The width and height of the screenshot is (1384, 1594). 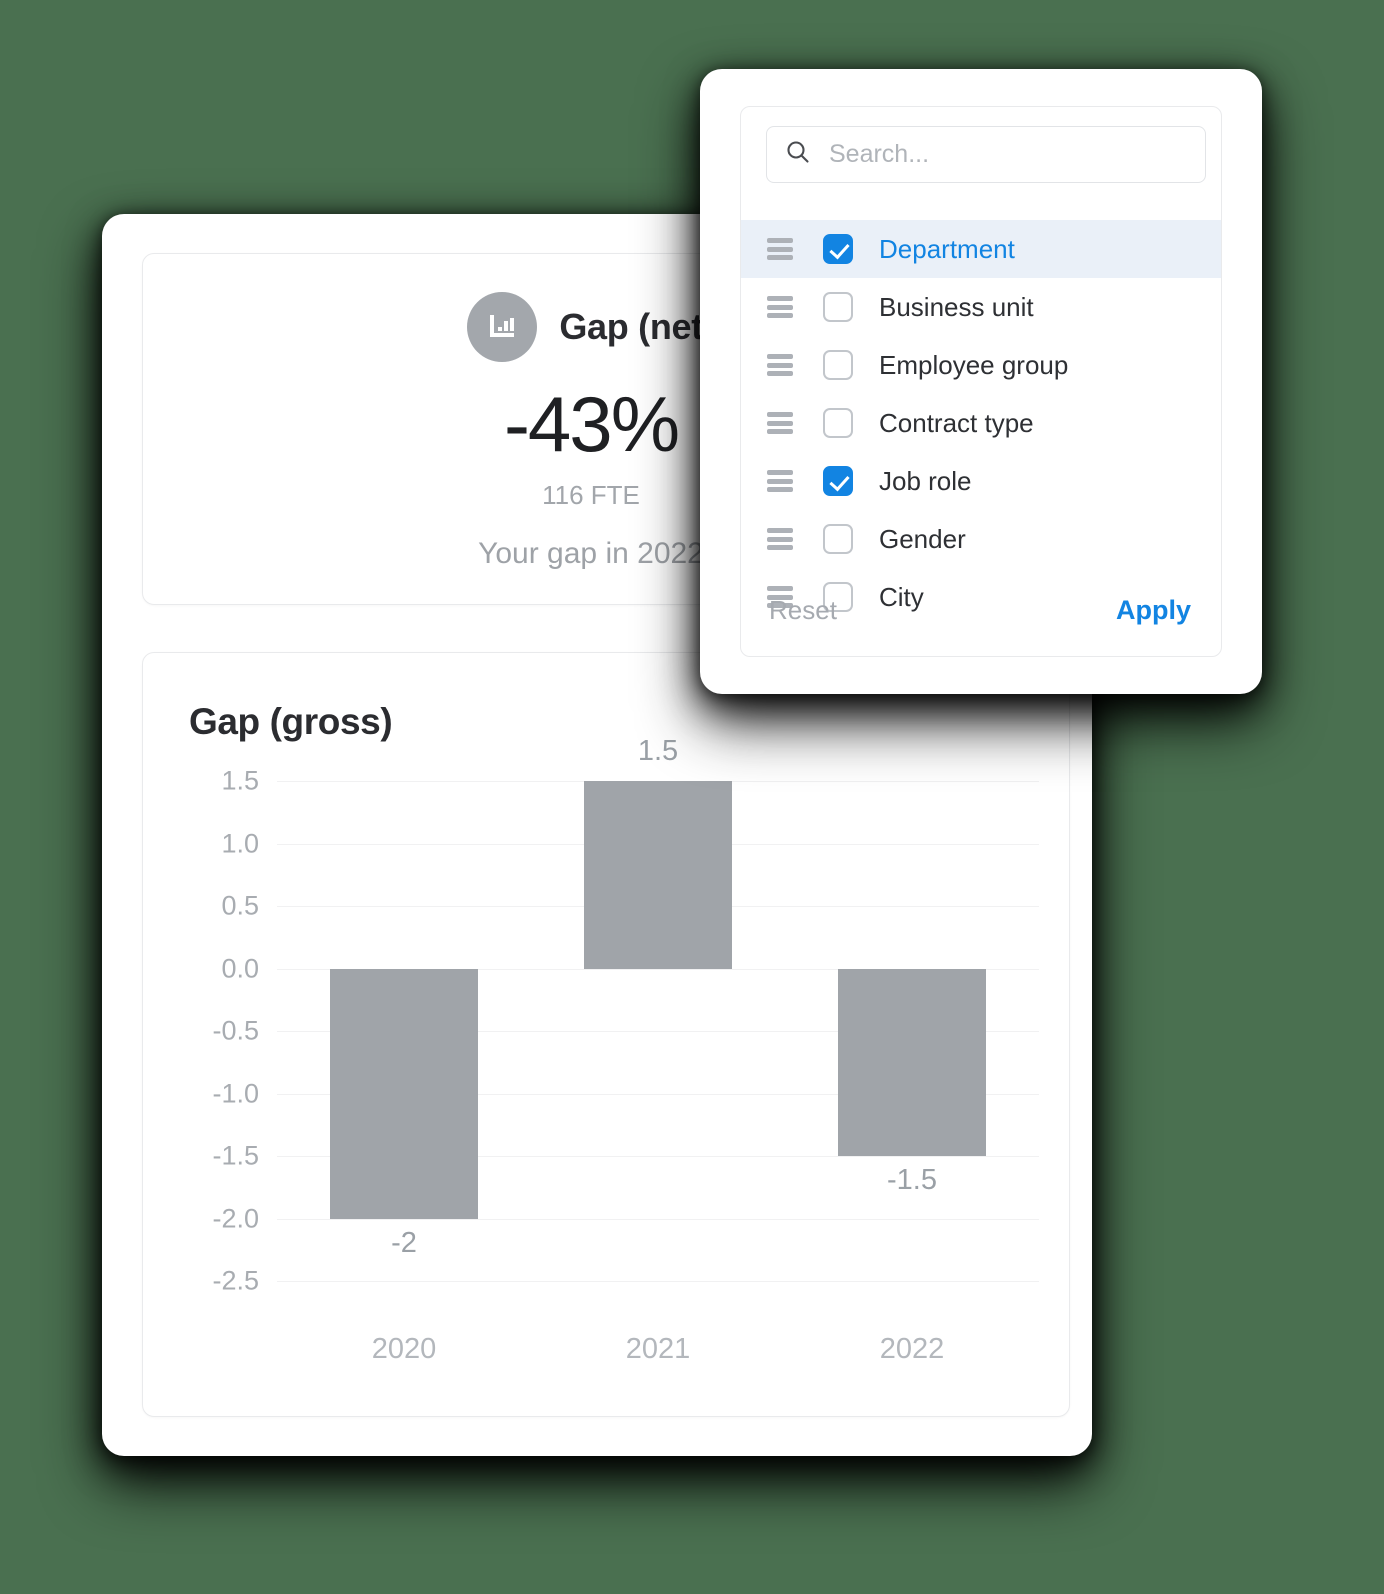 What do you see at coordinates (798, 154) in the screenshot?
I see `search-icon` at bounding box center [798, 154].